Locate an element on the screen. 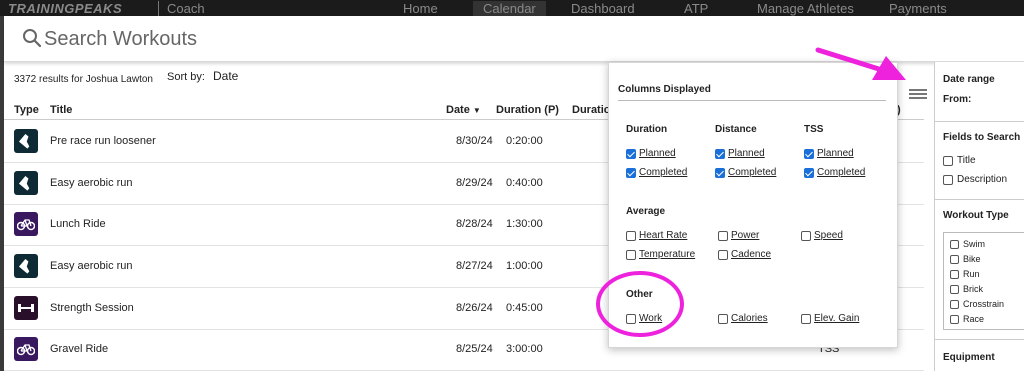 This screenshot has height=371, width=1024. workout-type-list: Swim Bike Run Brick Crosstrain Race is located at coordinates (983, 281).